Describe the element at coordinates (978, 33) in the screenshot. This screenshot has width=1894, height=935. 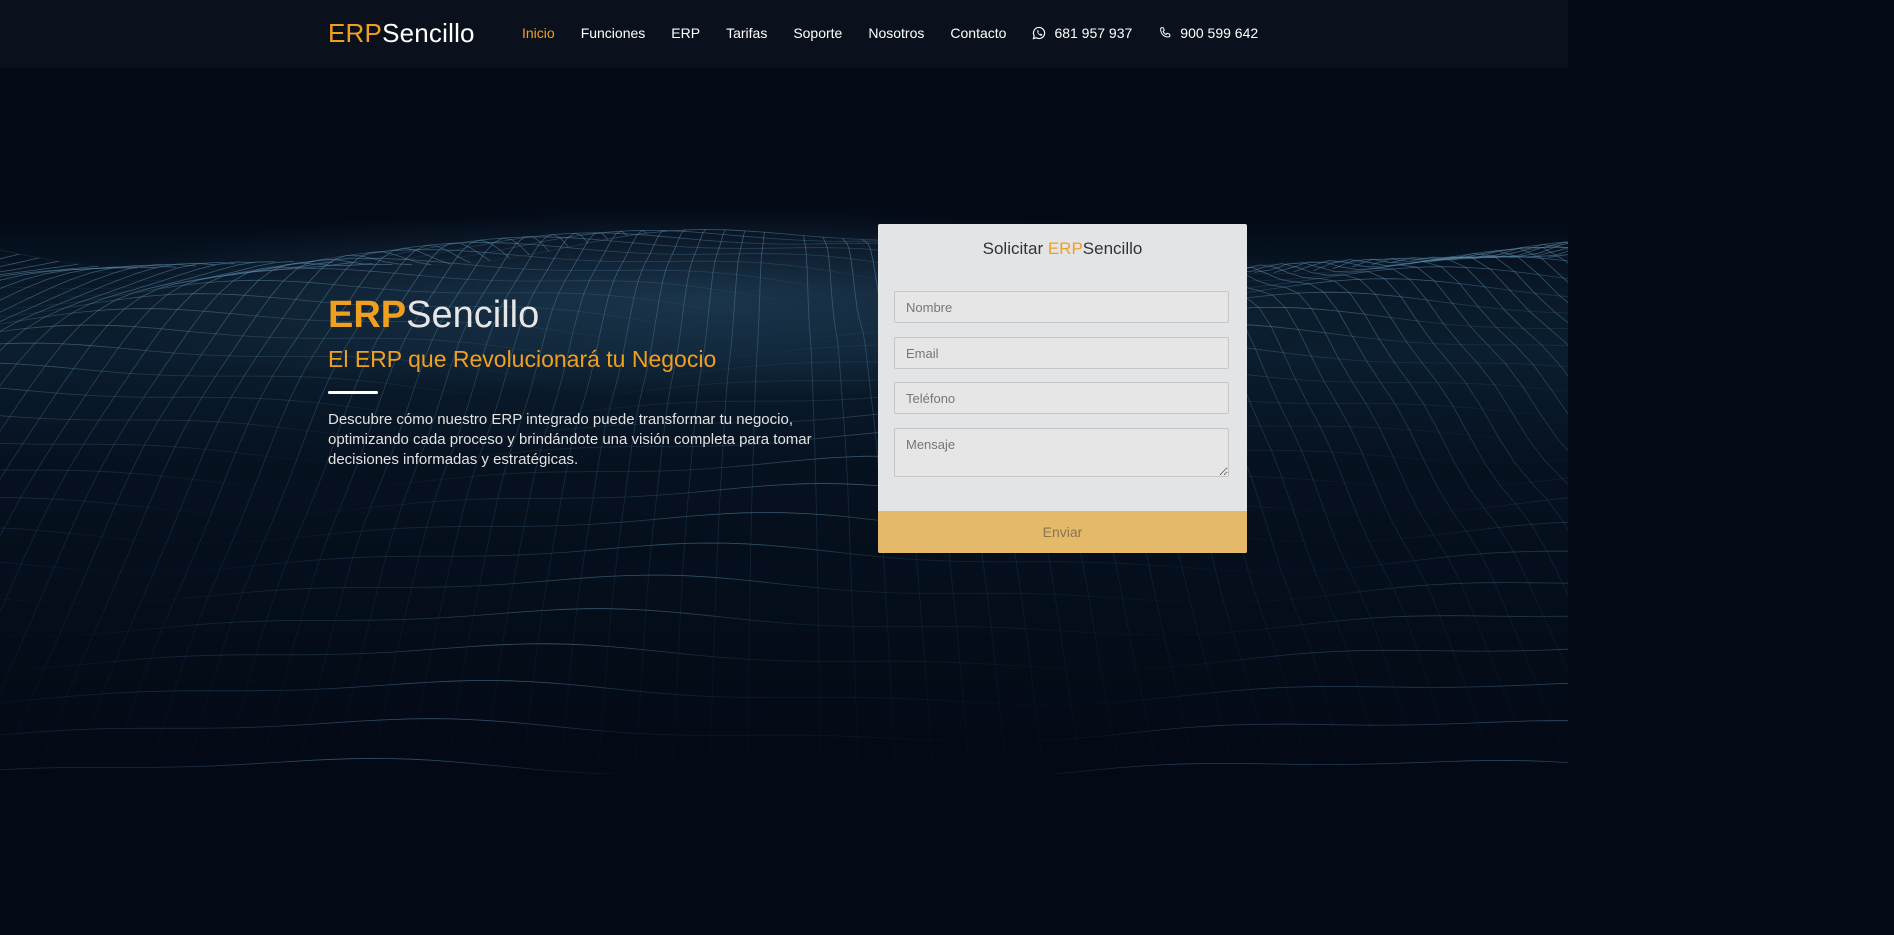
I see `nav-item-contacto: Contacto` at that location.